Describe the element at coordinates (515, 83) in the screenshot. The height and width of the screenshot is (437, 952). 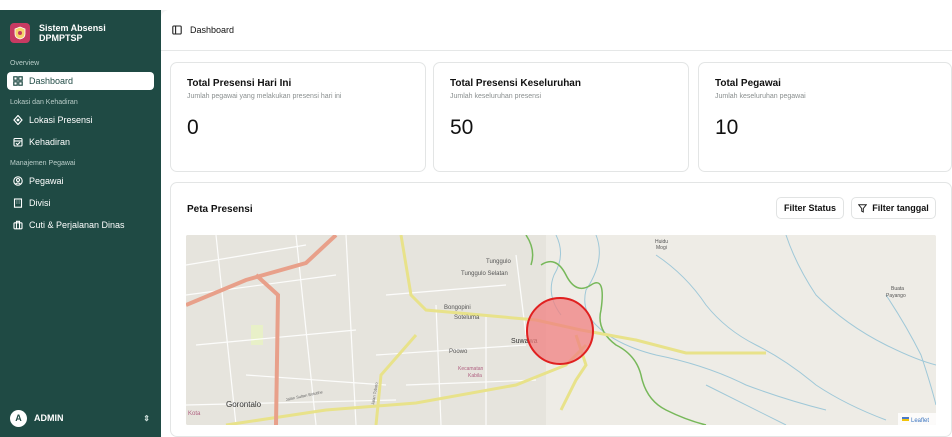
I see `stat-title: Total Presensi Keseluruhan` at that location.